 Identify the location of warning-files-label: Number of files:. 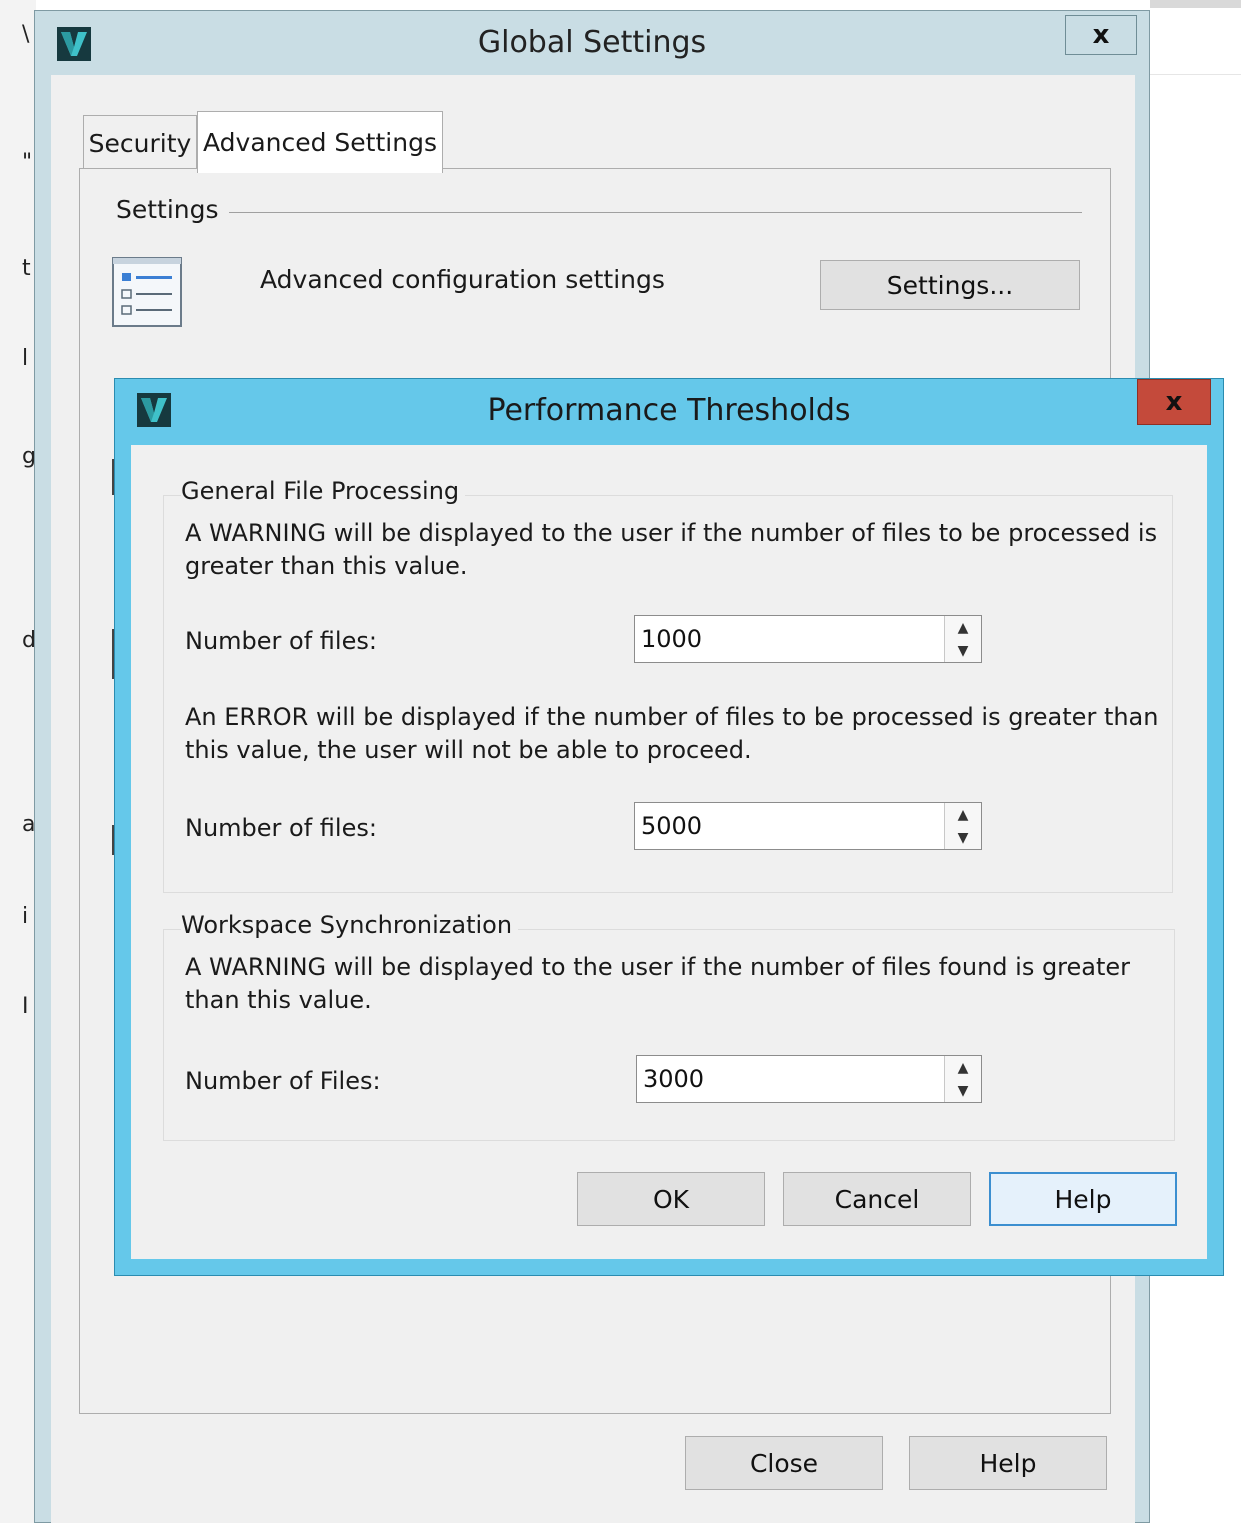
(281, 641).